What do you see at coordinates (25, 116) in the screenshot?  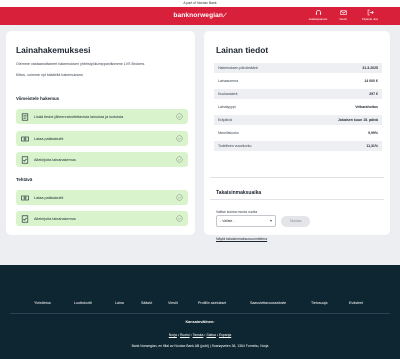 I see `document-list-icon` at bounding box center [25, 116].